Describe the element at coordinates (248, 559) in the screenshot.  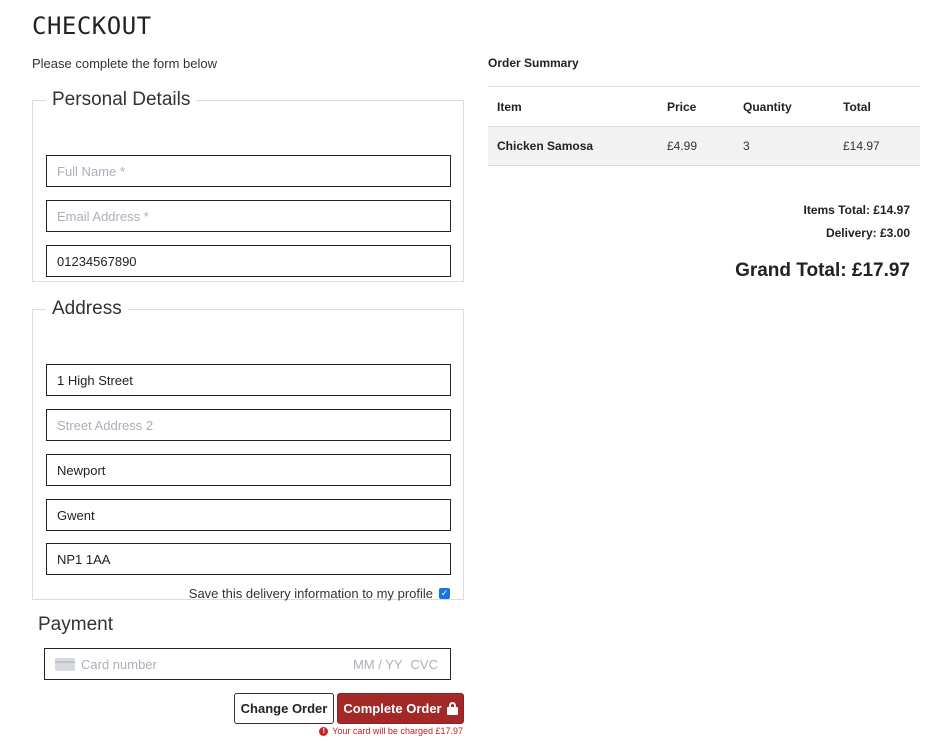
I see `postcode-field: NP1 1AA` at that location.